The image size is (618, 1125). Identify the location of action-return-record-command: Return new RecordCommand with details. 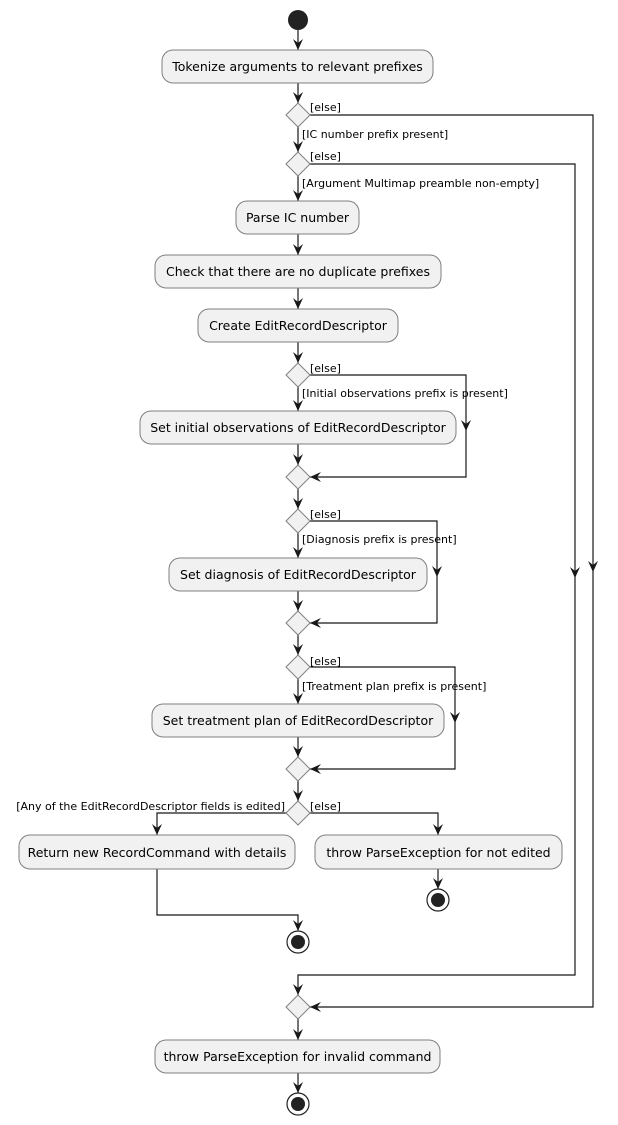
(157, 852).